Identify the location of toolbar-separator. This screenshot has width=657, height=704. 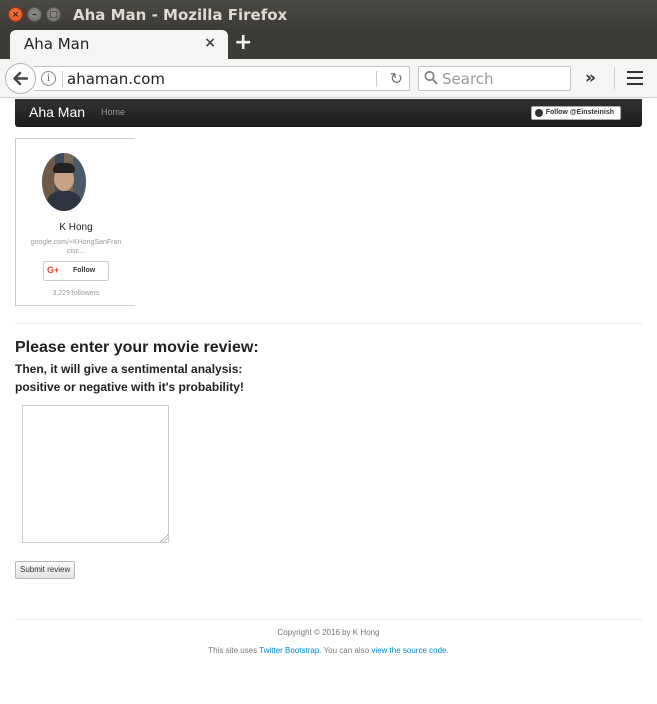
(614, 78).